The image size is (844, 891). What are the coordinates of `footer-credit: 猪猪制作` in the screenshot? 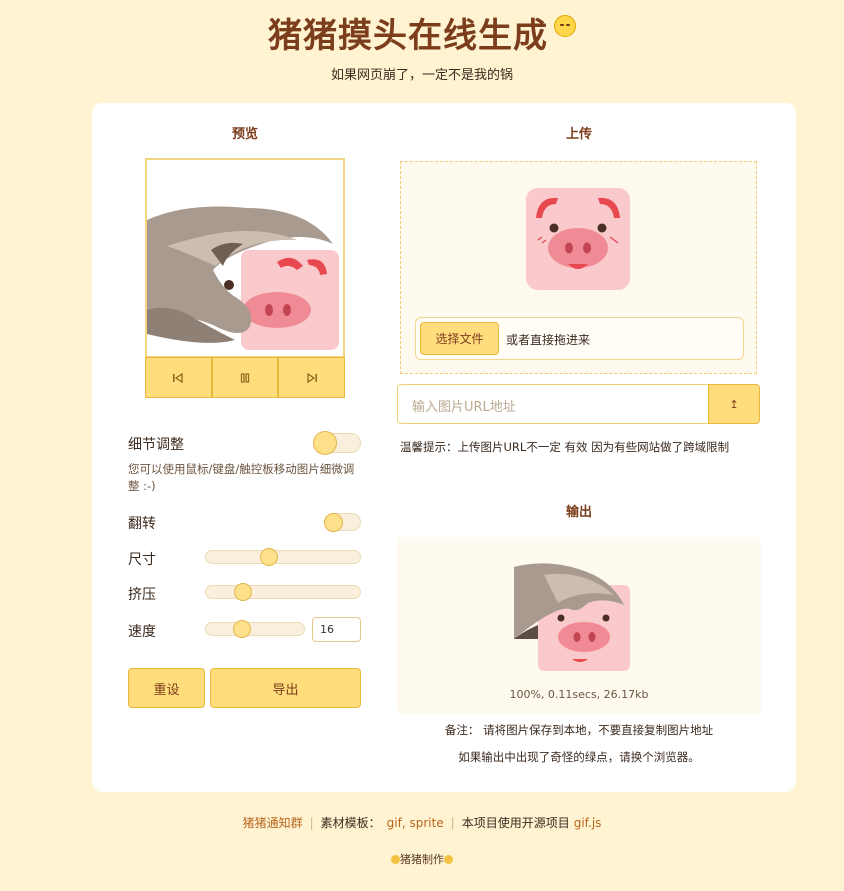 It's located at (422, 859).